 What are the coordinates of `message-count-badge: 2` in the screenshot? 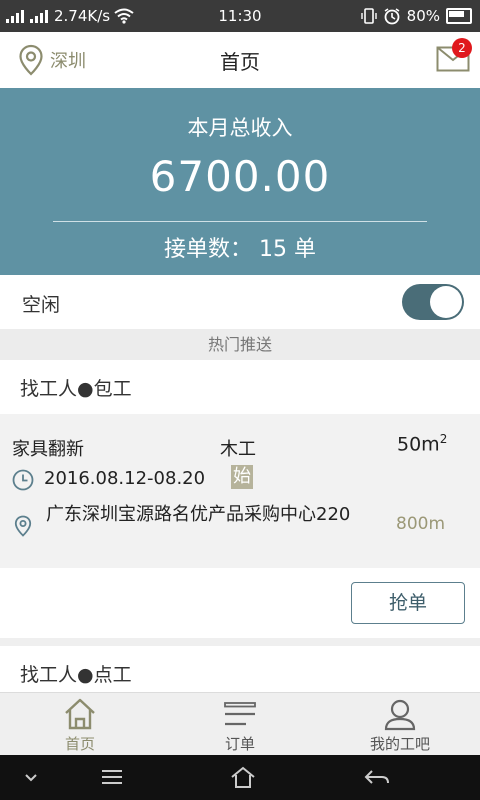 It's located at (462, 48).